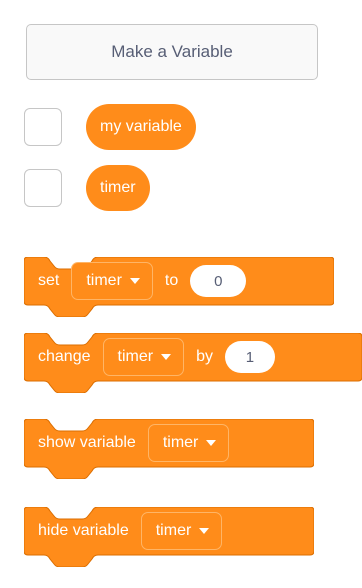 Image resolution: width=362 pixels, height=588 pixels. I want to click on hide-block-content: hide variable timer, so click(129, 531).